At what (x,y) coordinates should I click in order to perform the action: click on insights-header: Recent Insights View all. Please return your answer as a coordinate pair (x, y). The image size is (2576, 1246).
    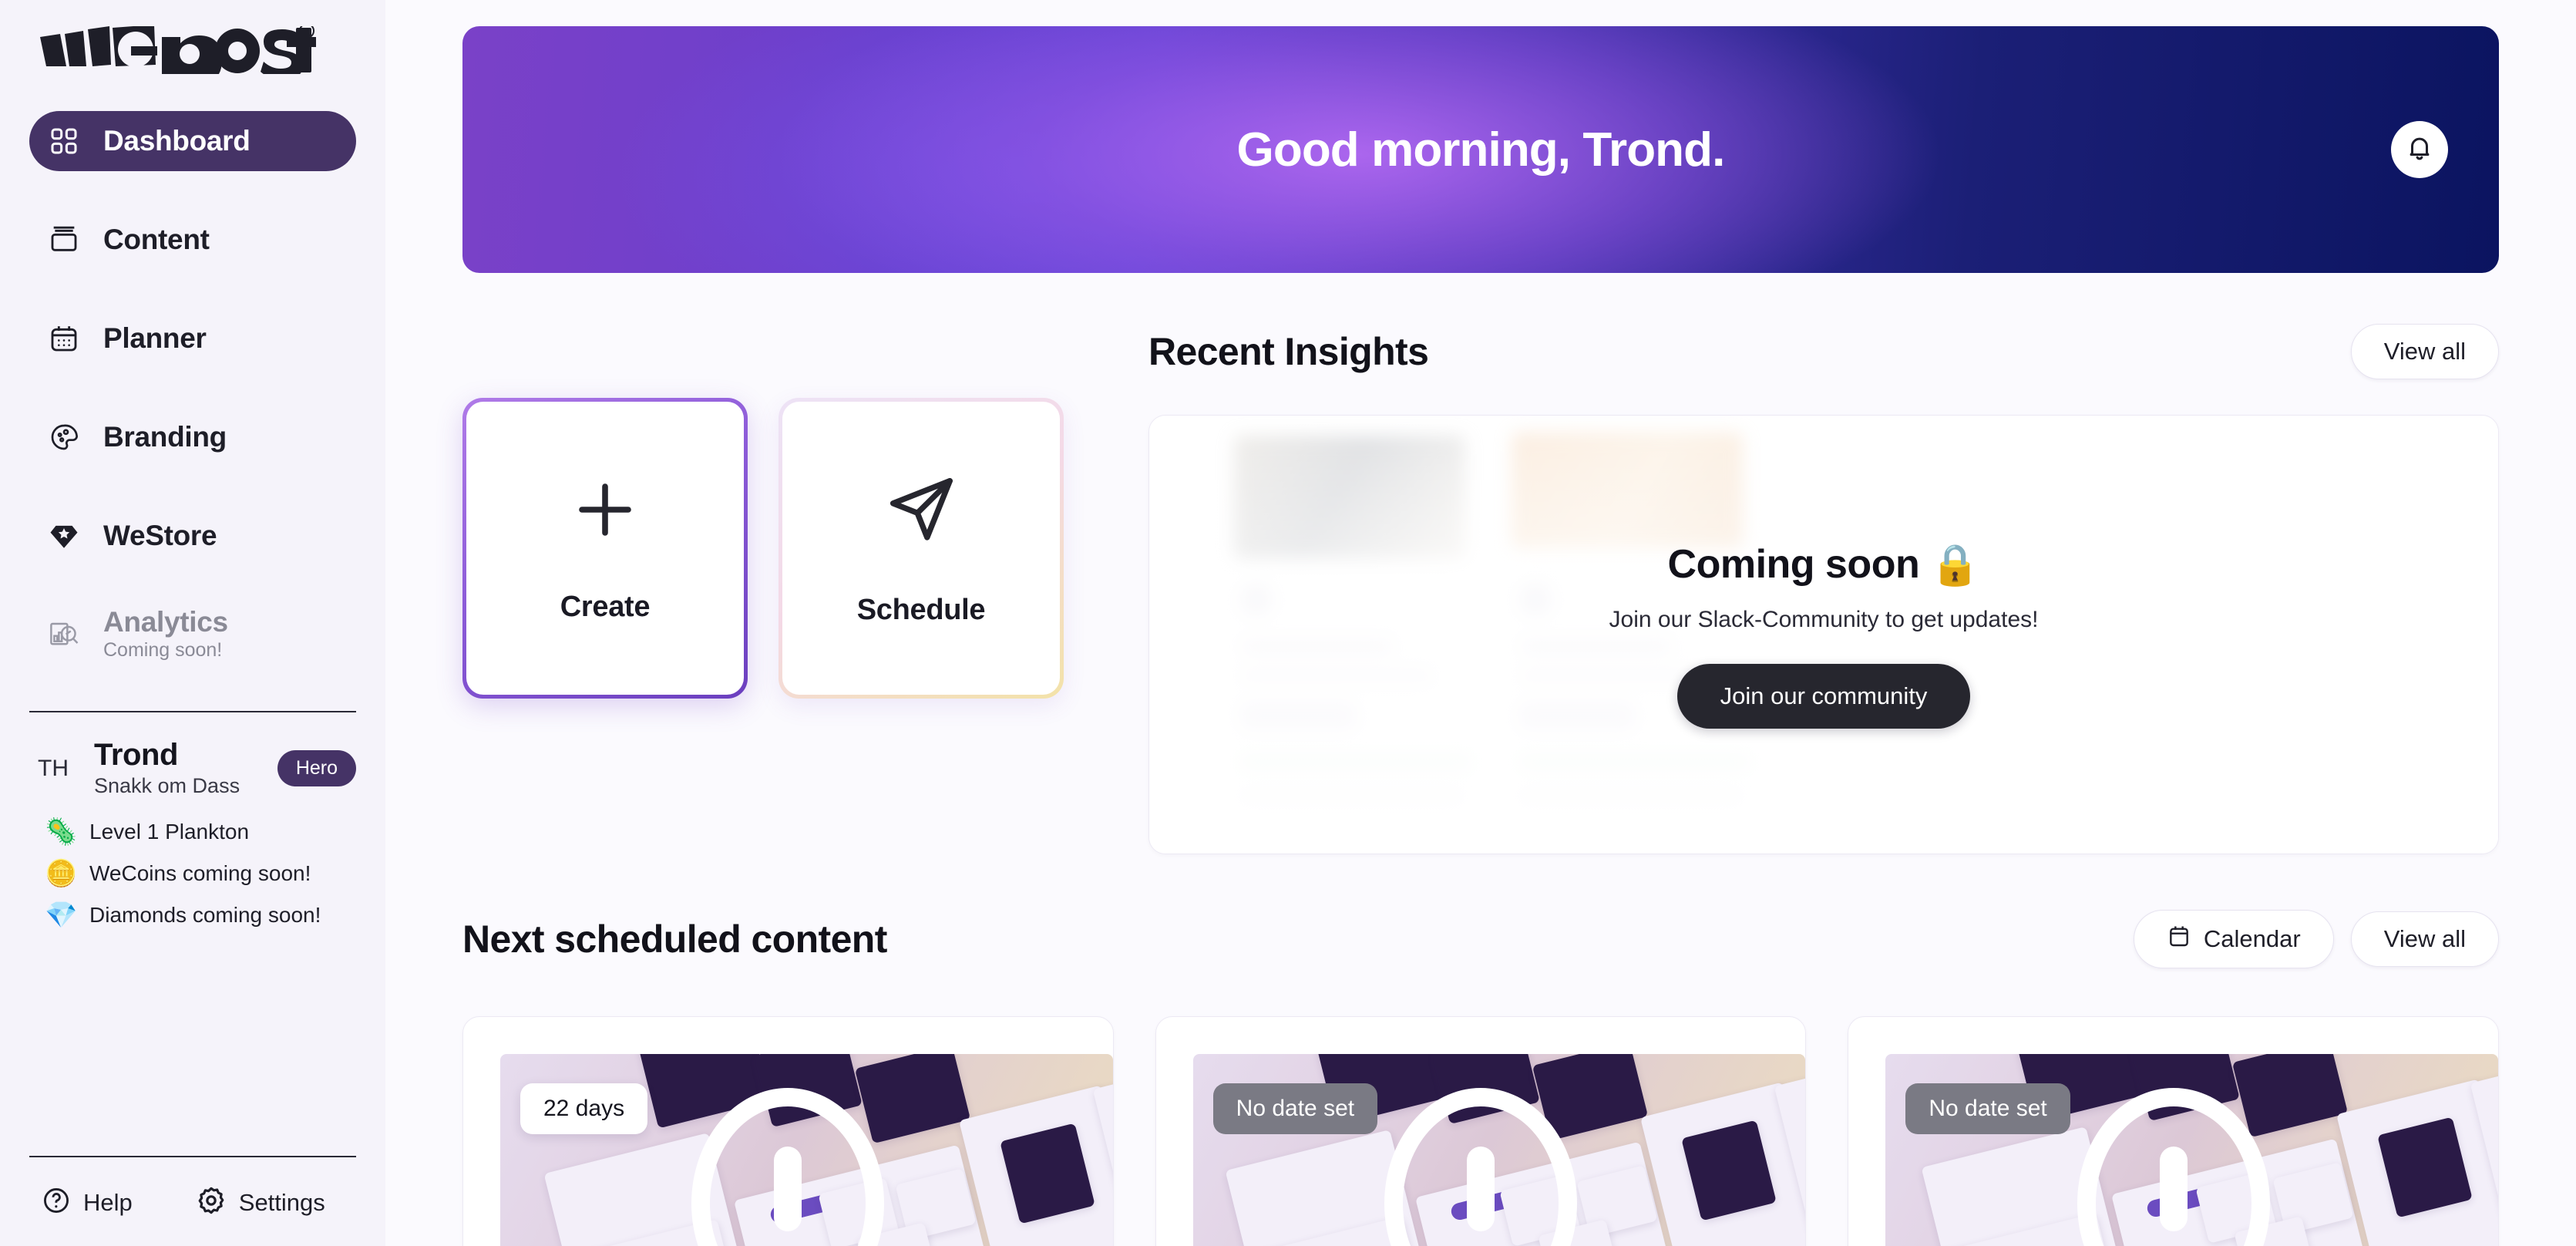
    Looking at the image, I should click on (1823, 351).